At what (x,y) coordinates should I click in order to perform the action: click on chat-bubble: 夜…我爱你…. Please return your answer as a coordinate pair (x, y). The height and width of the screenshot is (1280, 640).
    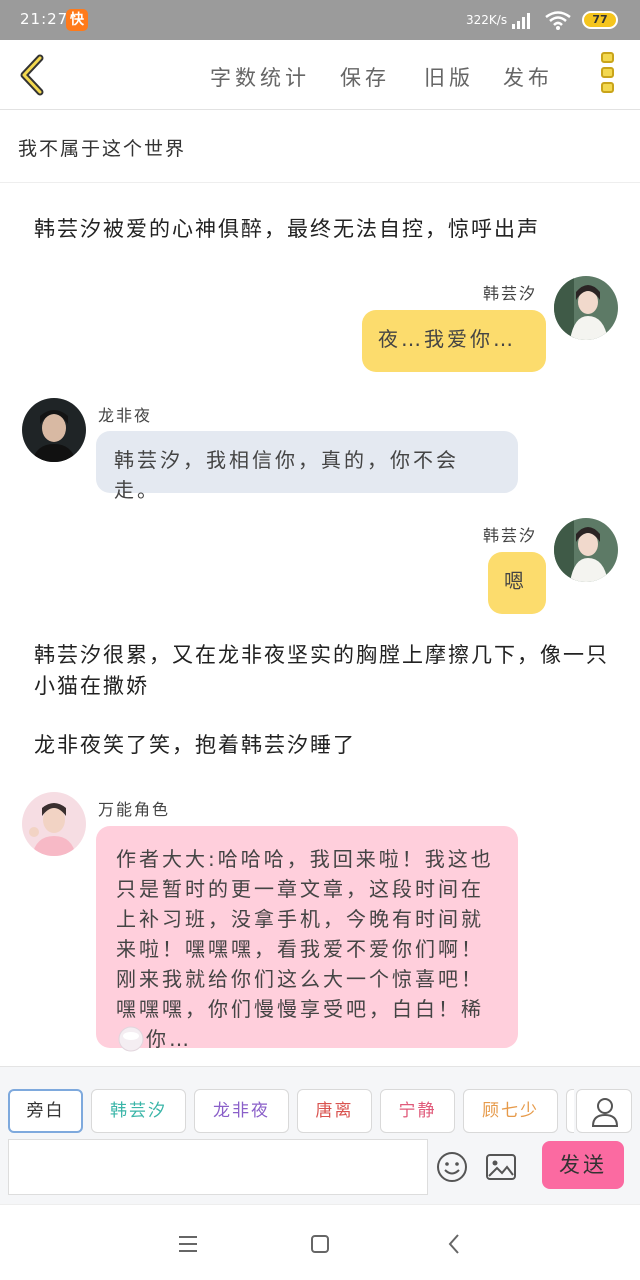
    Looking at the image, I should click on (454, 341).